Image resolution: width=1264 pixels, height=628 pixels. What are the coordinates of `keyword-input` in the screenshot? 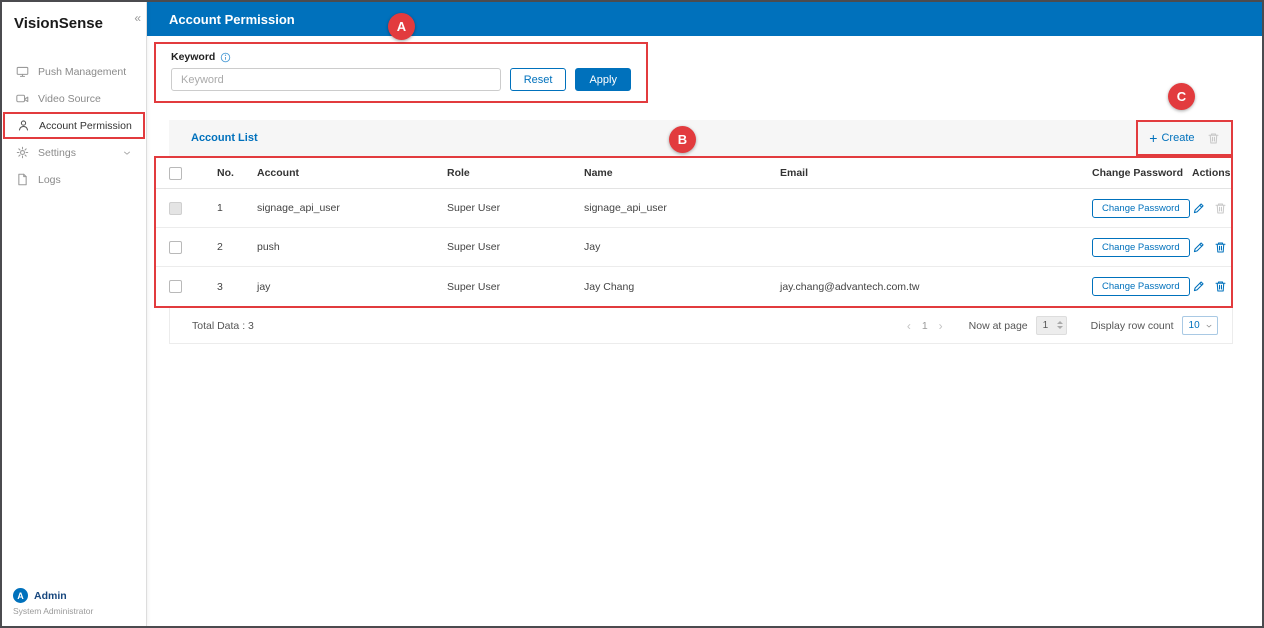 It's located at (336, 79).